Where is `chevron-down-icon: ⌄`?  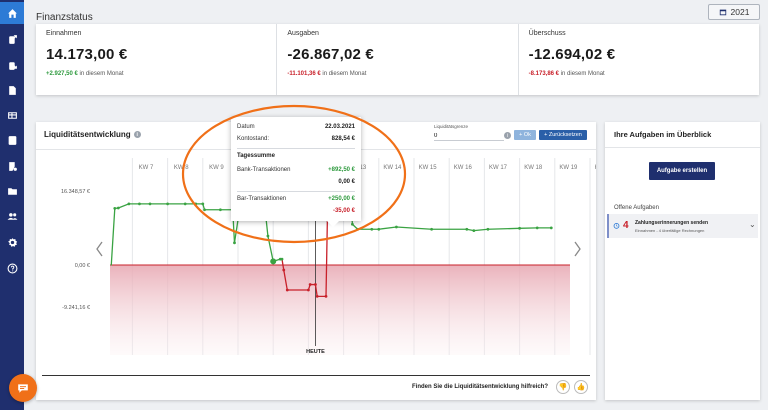 chevron-down-icon: ⌄ is located at coordinates (752, 224).